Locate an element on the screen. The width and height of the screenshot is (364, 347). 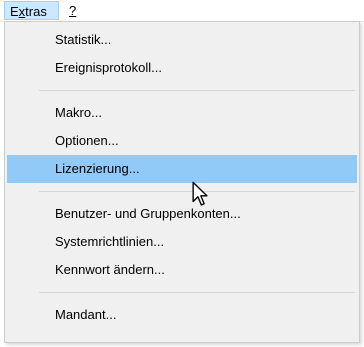
menu-extras: Extras is located at coordinates (31, 10).